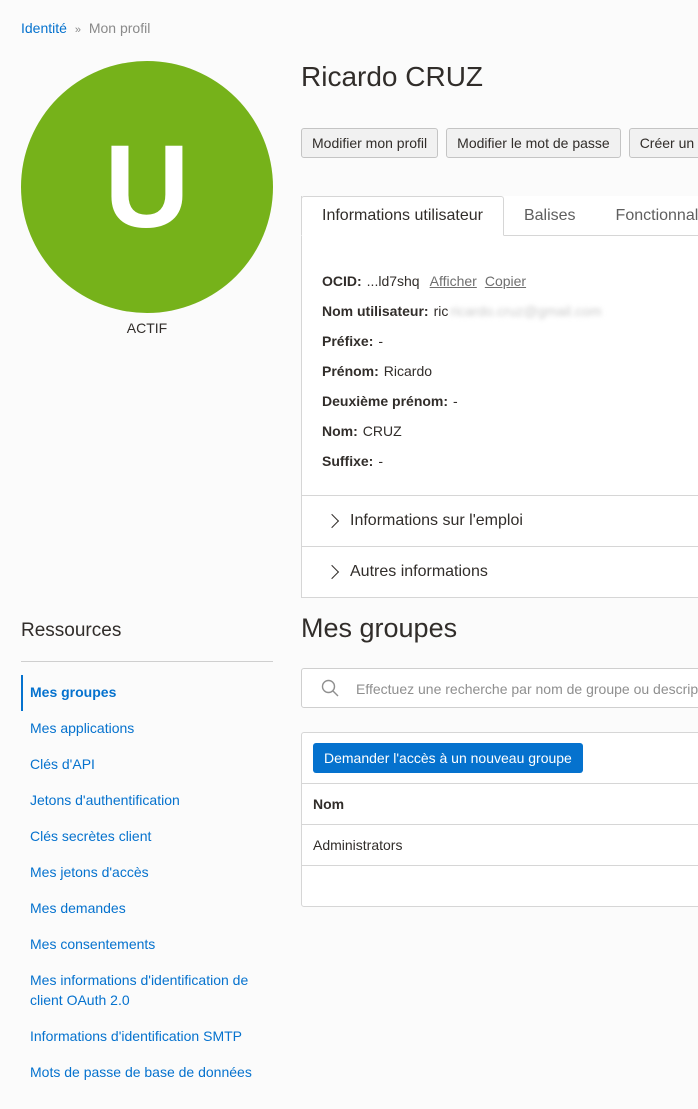 This screenshot has width=698, height=1109. What do you see at coordinates (119, 28) in the screenshot?
I see `breadcrumb-current: Mon profil` at bounding box center [119, 28].